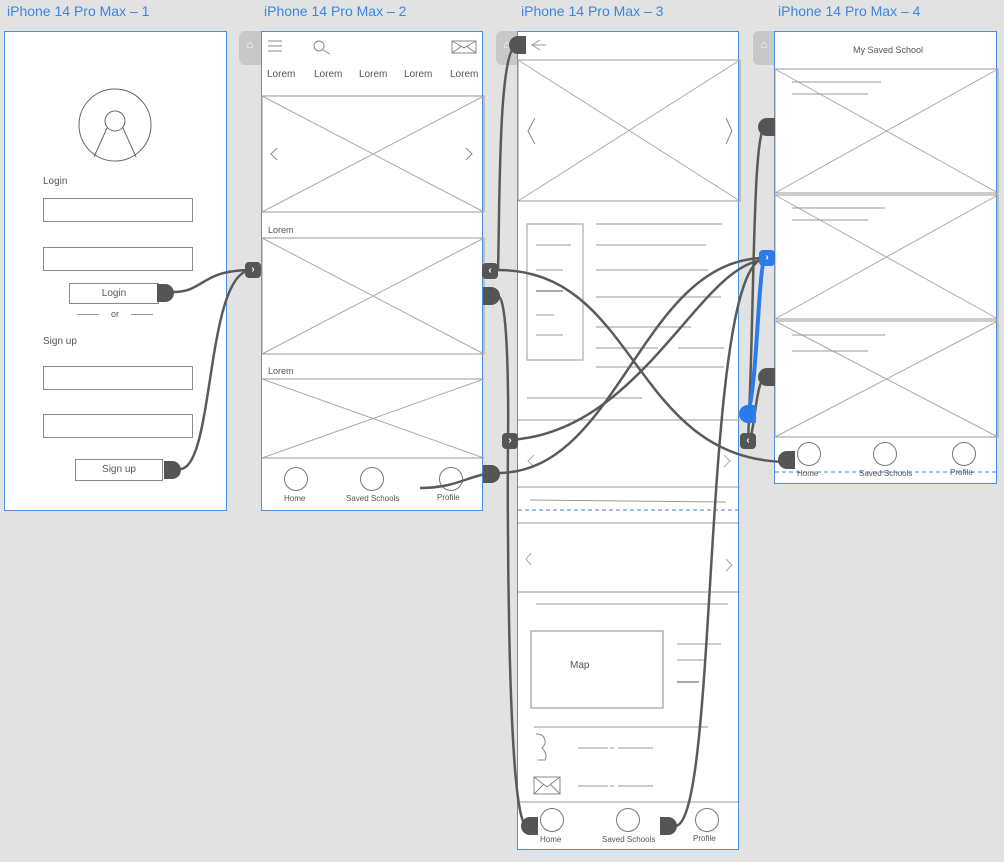 This screenshot has width=1004, height=862. What do you see at coordinates (541, 747) in the screenshot?
I see `phone-icon` at bounding box center [541, 747].